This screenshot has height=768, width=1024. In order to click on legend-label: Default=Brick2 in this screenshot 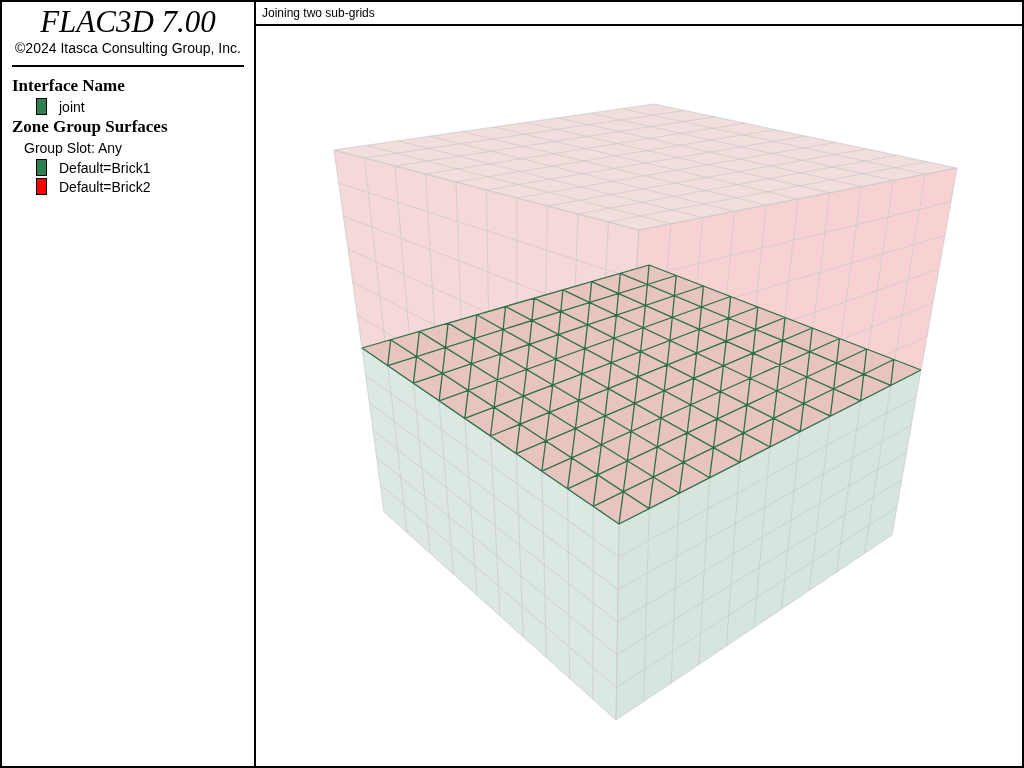, I will do `click(105, 186)`.